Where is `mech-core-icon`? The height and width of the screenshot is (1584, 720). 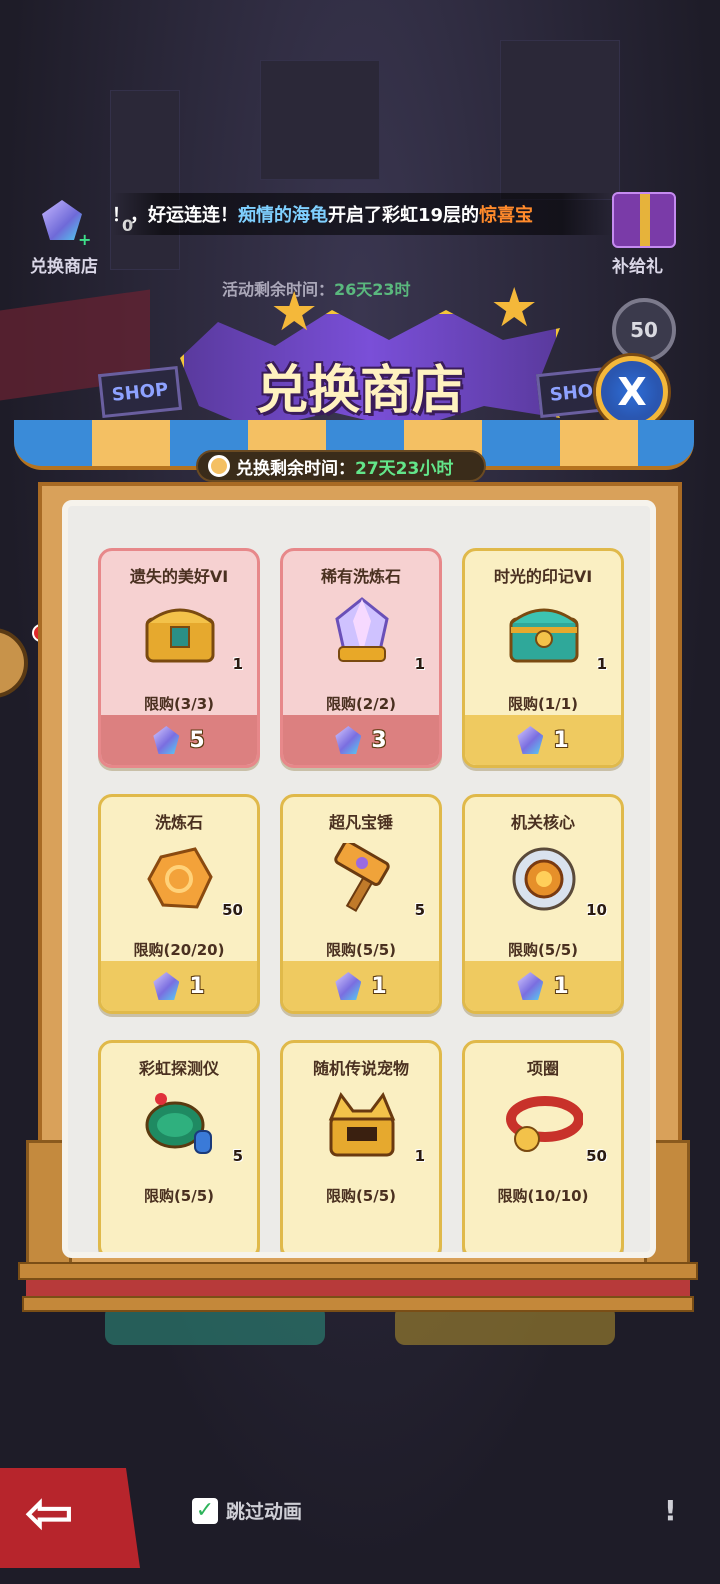
mech-core-icon is located at coordinates (544, 878).